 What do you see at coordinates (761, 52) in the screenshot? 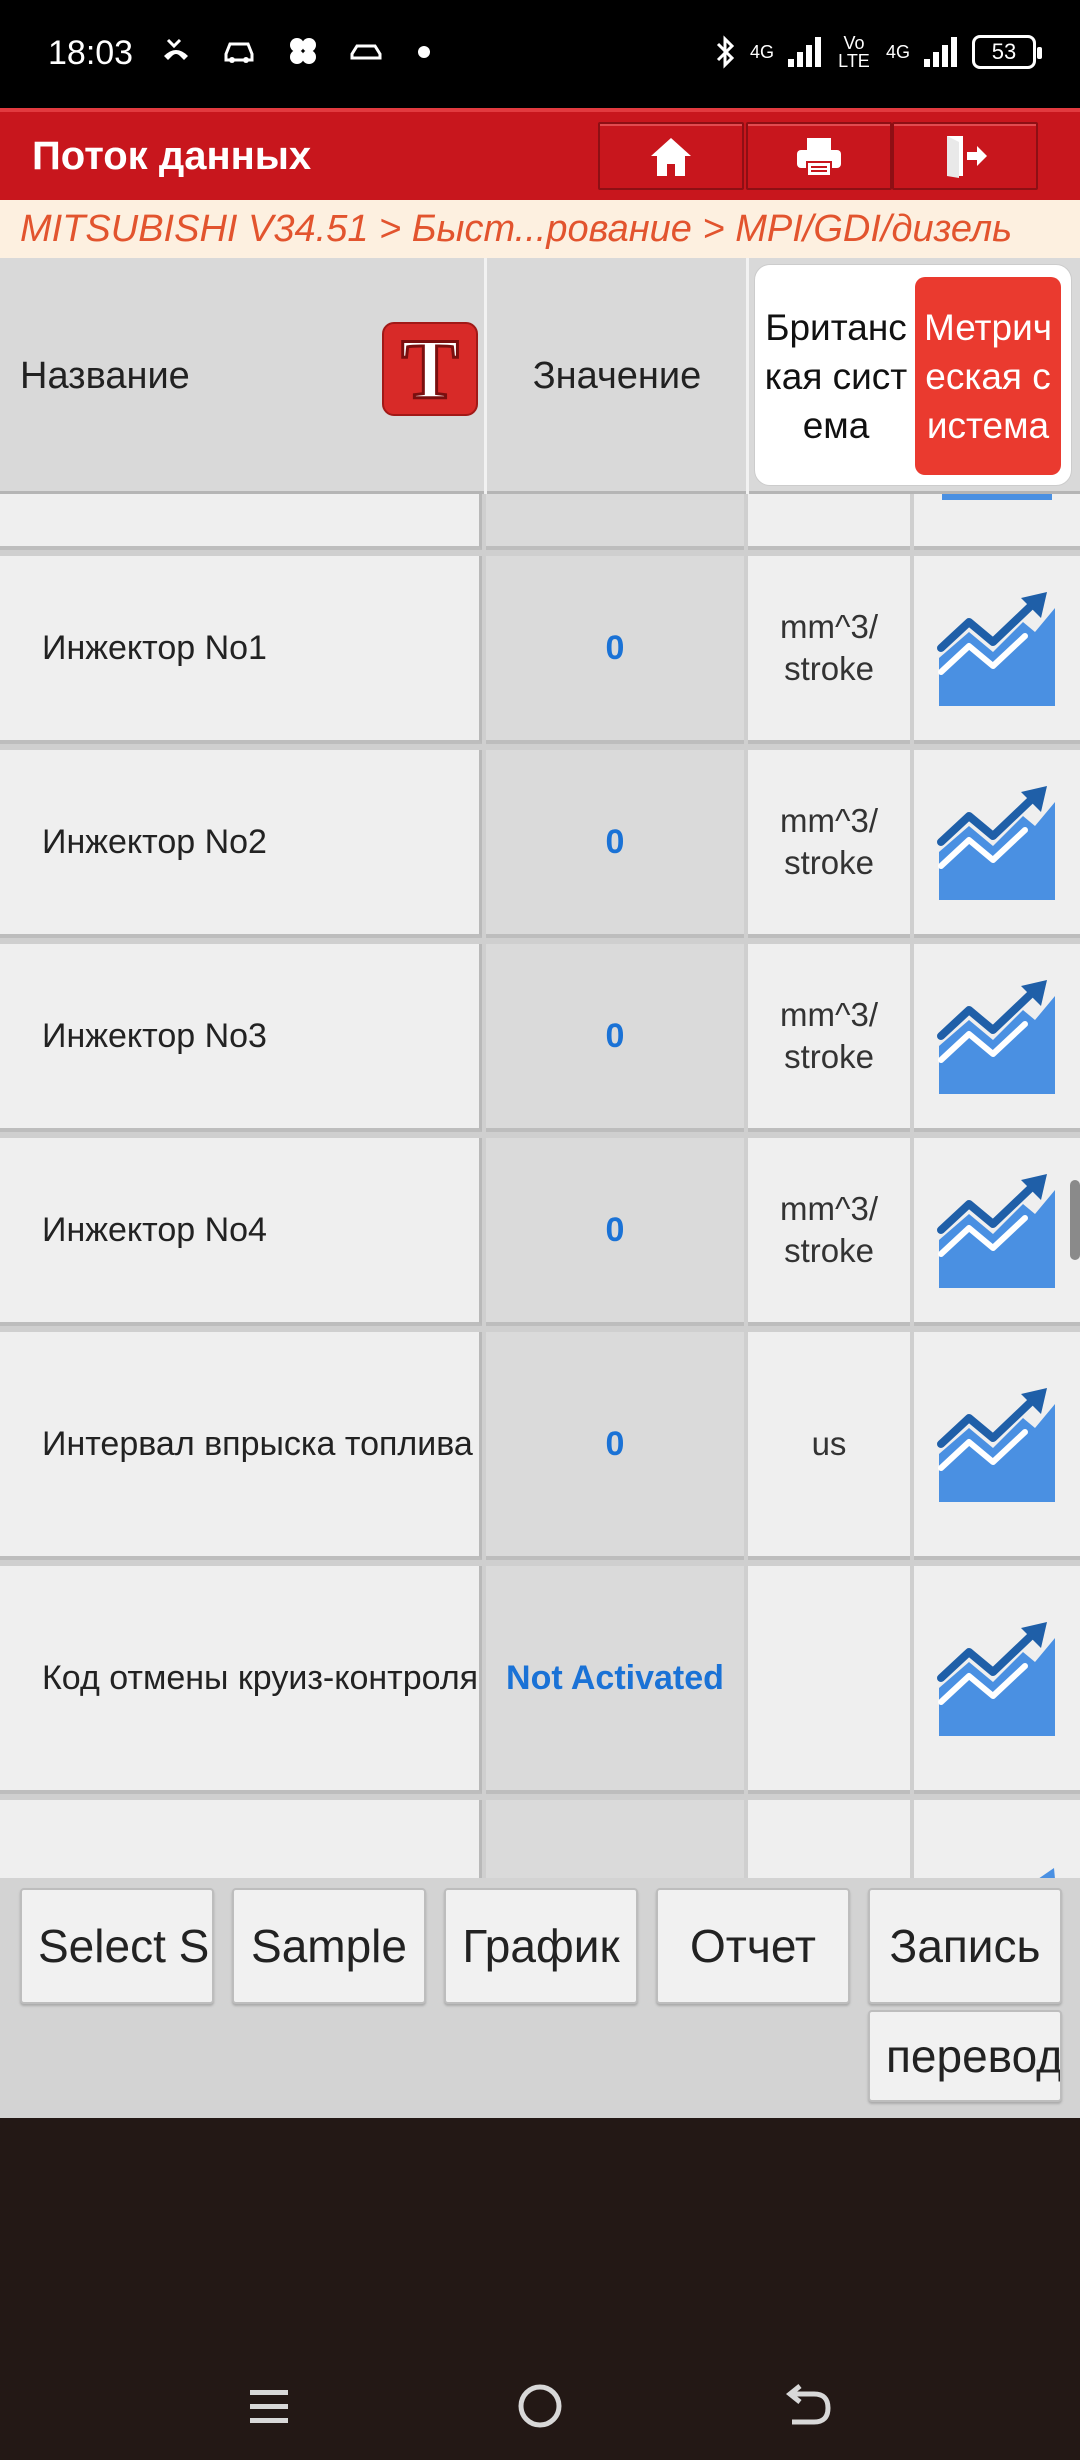
I see `network-label-1: 4G` at bounding box center [761, 52].